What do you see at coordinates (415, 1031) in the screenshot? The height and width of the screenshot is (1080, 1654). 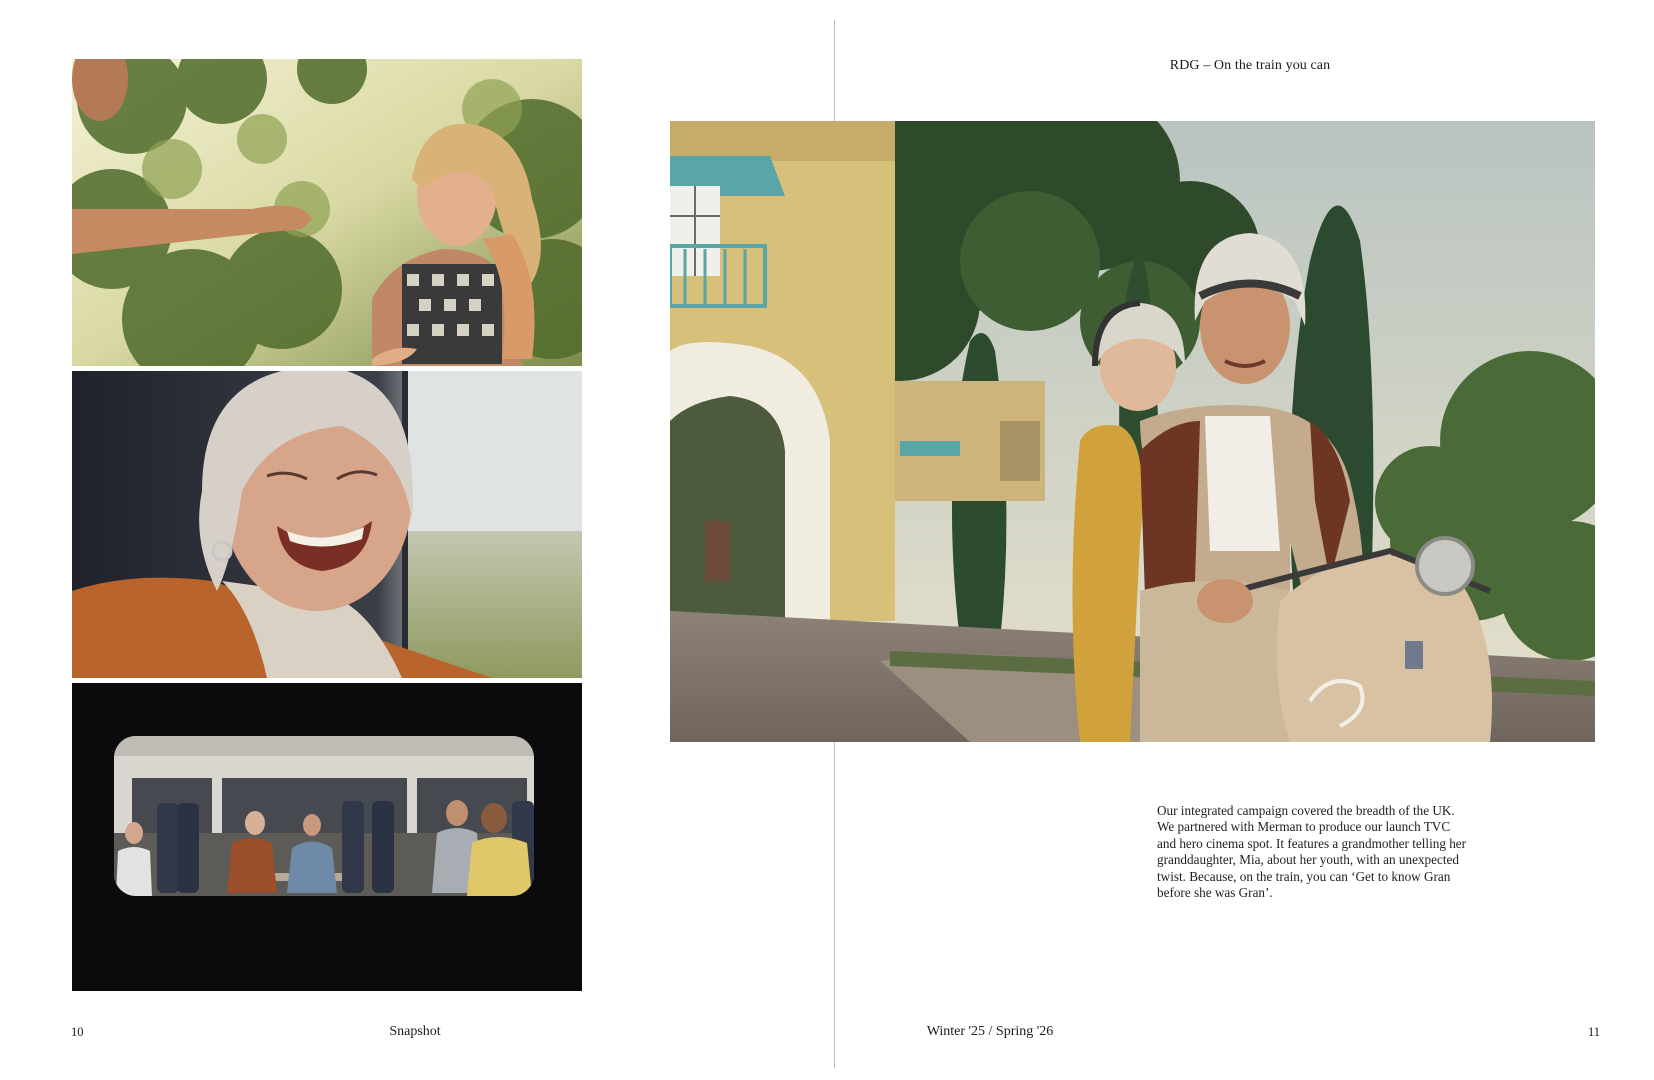 I see `publication-title: Snapshot` at bounding box center [415, 1031].